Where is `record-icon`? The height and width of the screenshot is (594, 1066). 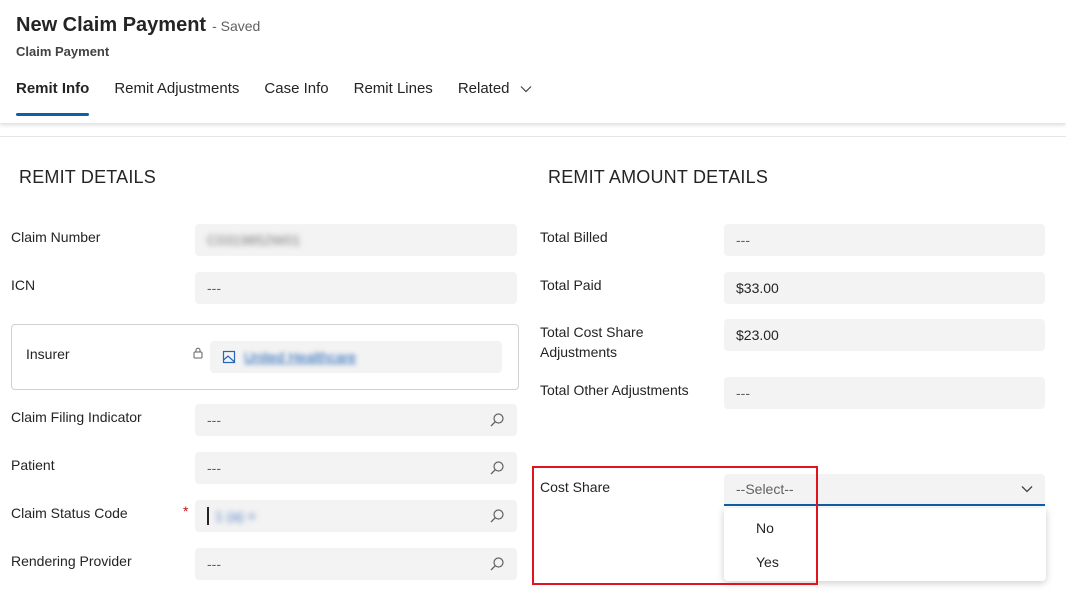
record-icon is located at coordinates (229, 357).